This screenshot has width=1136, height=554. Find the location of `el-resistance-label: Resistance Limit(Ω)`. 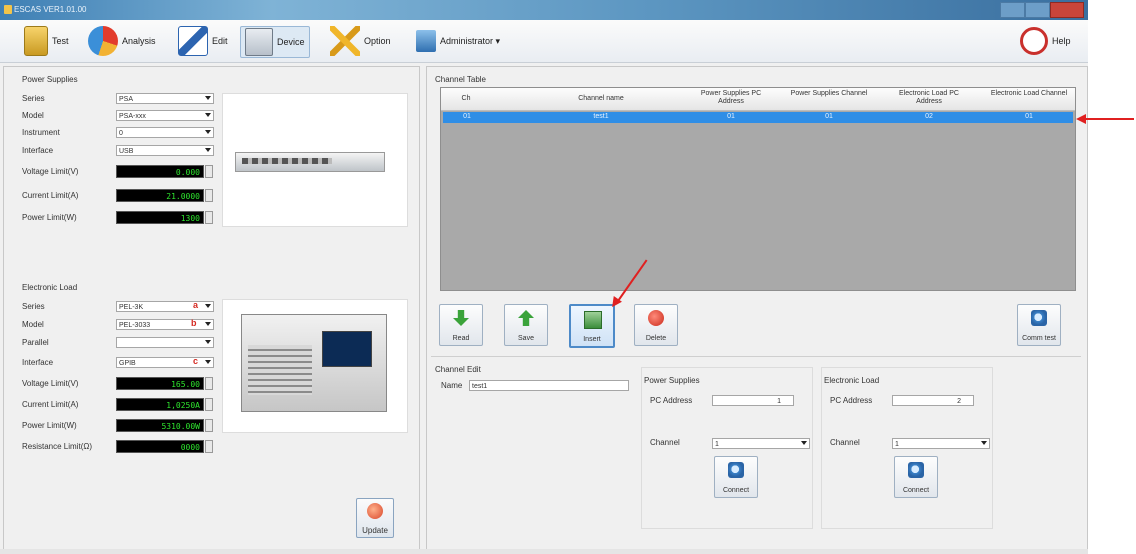

el-resistance-label: Resistance Limit(Ω) is located at coordinates (57, 446).